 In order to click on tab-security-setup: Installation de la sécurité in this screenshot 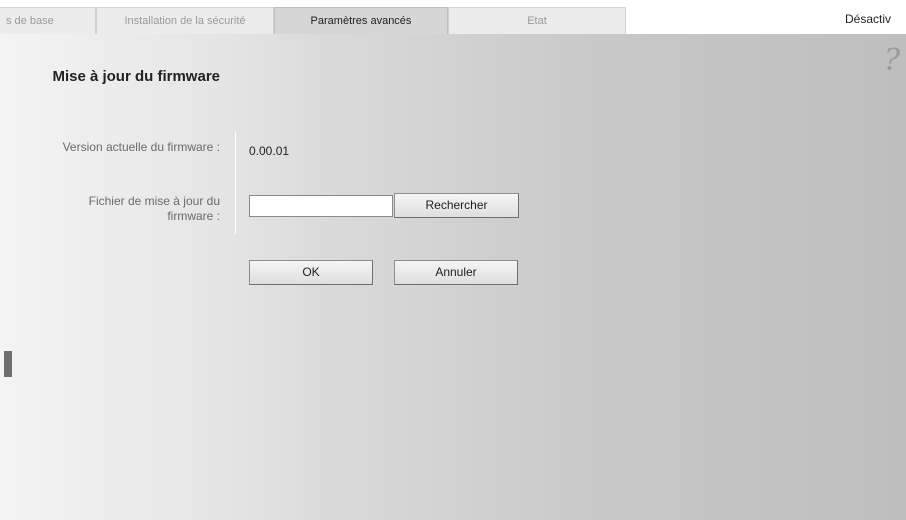, I will do `click(185, 20)`.